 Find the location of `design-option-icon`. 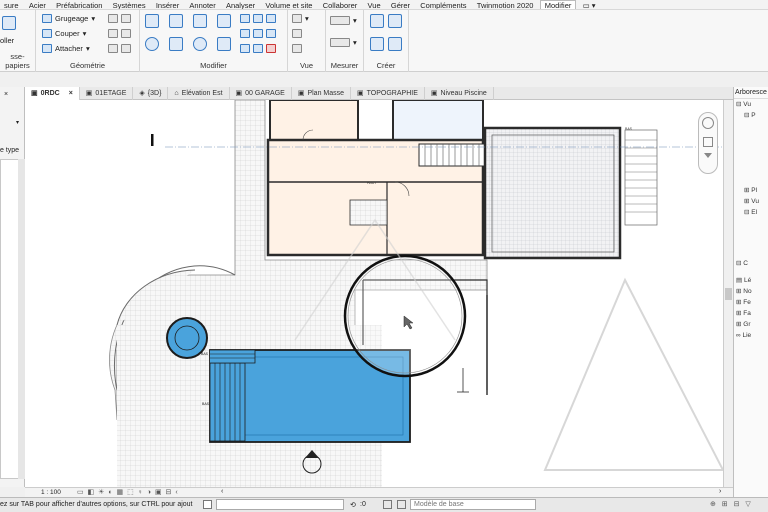

design-option-icon is located at coordinates (387, 504).